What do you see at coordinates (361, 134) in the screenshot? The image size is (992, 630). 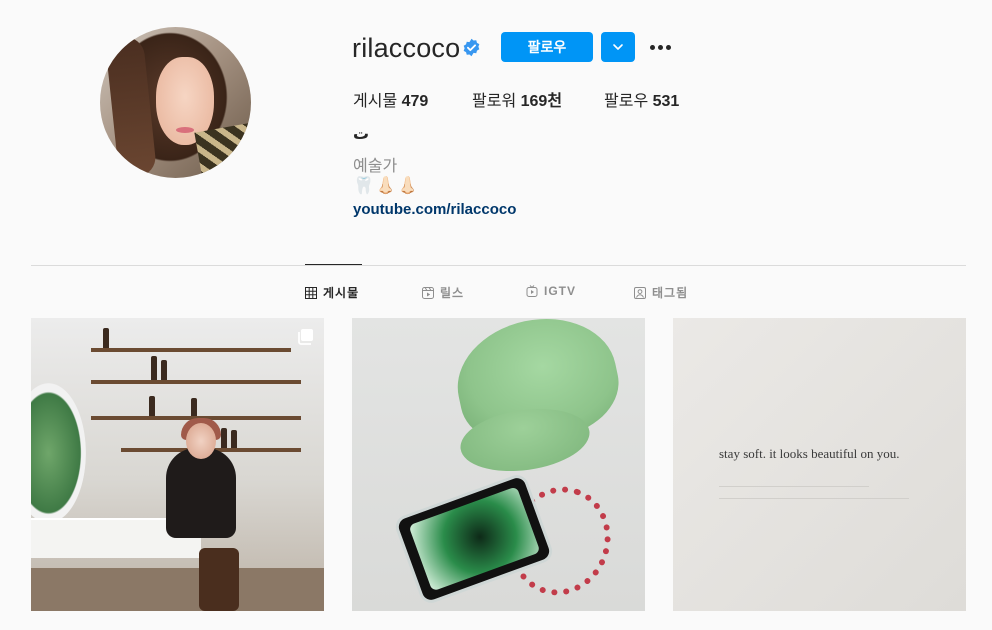 I see `bio-emoticon: ت` at bounding box center [361, 134].